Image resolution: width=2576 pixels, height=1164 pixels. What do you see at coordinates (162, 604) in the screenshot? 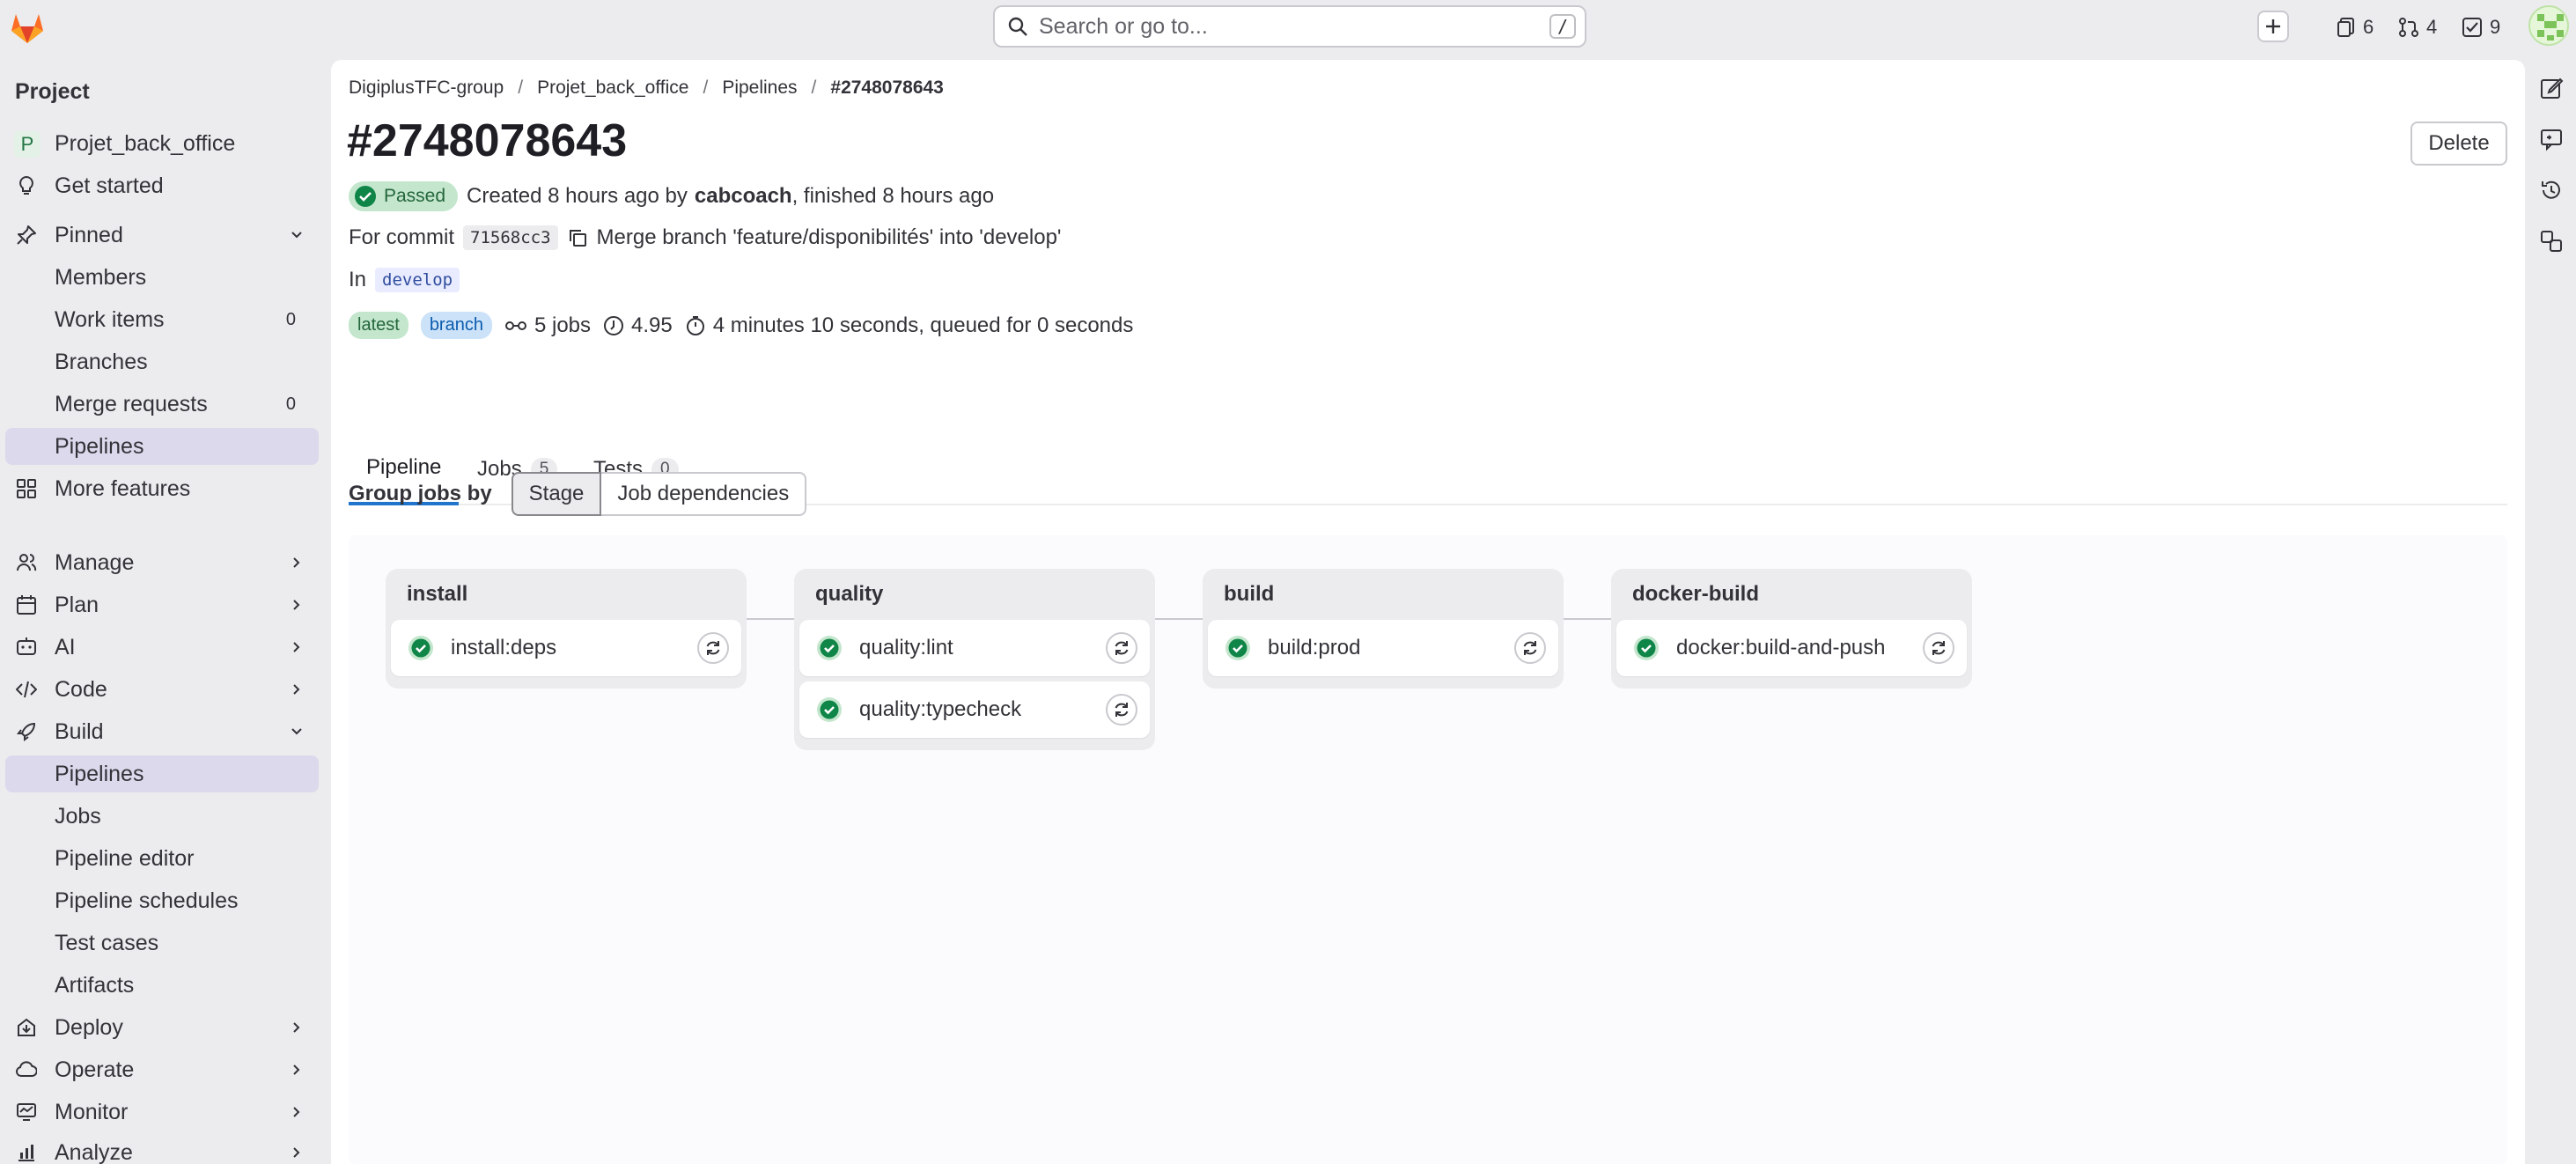
I see `sidebar-section-plan: Plan` at bounding box center [162, 604].